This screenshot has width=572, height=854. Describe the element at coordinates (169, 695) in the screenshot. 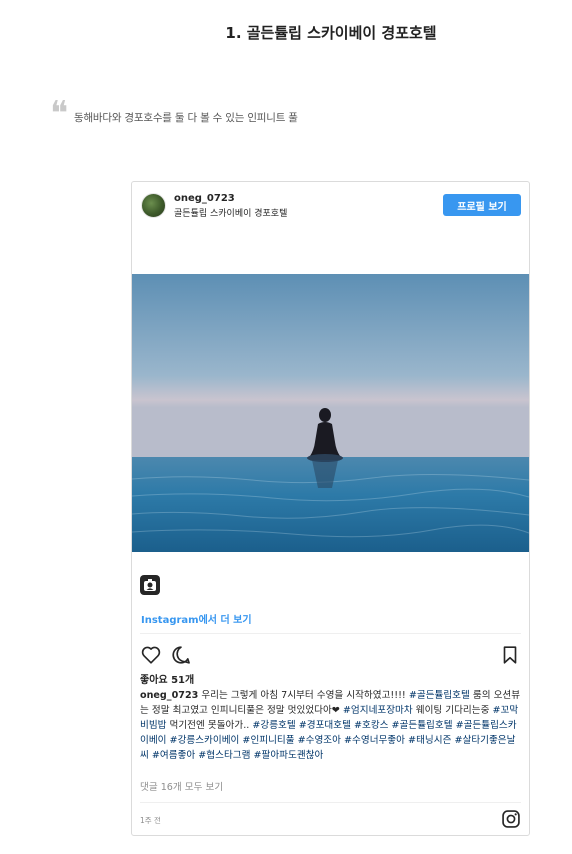

I see `caption-username: oneg_0723` at that location.